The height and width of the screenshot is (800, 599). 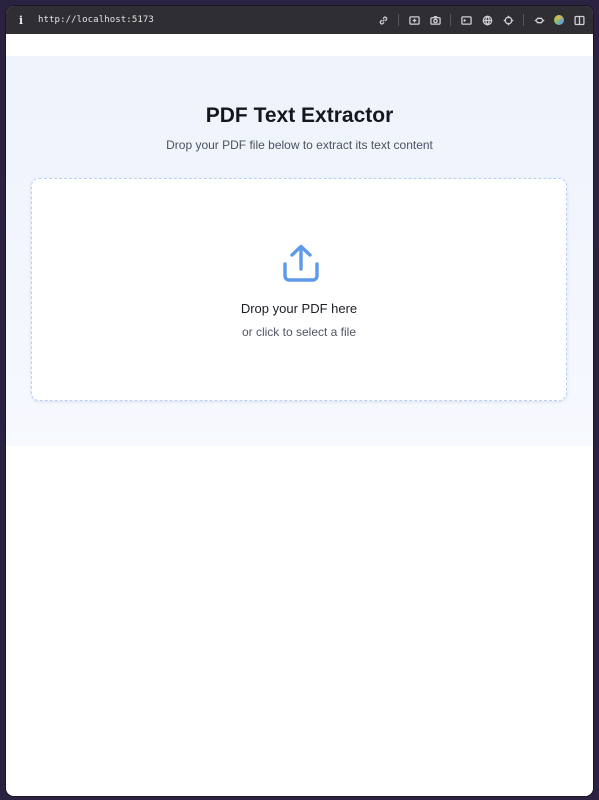 What do you see at coordinates (21, 20) in the screenshot?
I see `info-icon: i` at bounding box center [21, 20].